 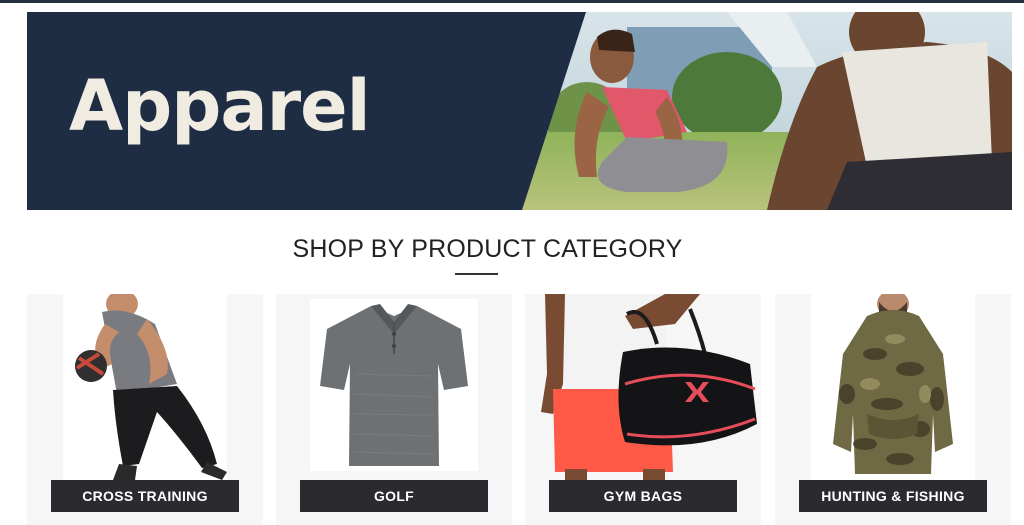 I want to click on category-card-gym-bags: GYM BAGS, so click(x=643, y=409).